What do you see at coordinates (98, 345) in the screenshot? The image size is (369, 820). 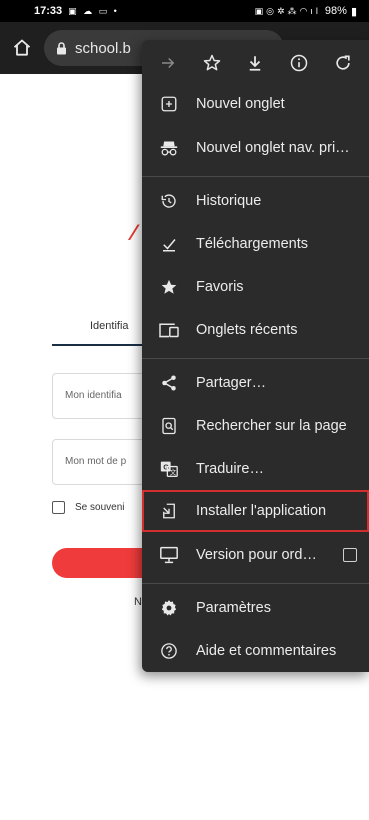 I see `tab-underline` at bounding box center [98, 345].